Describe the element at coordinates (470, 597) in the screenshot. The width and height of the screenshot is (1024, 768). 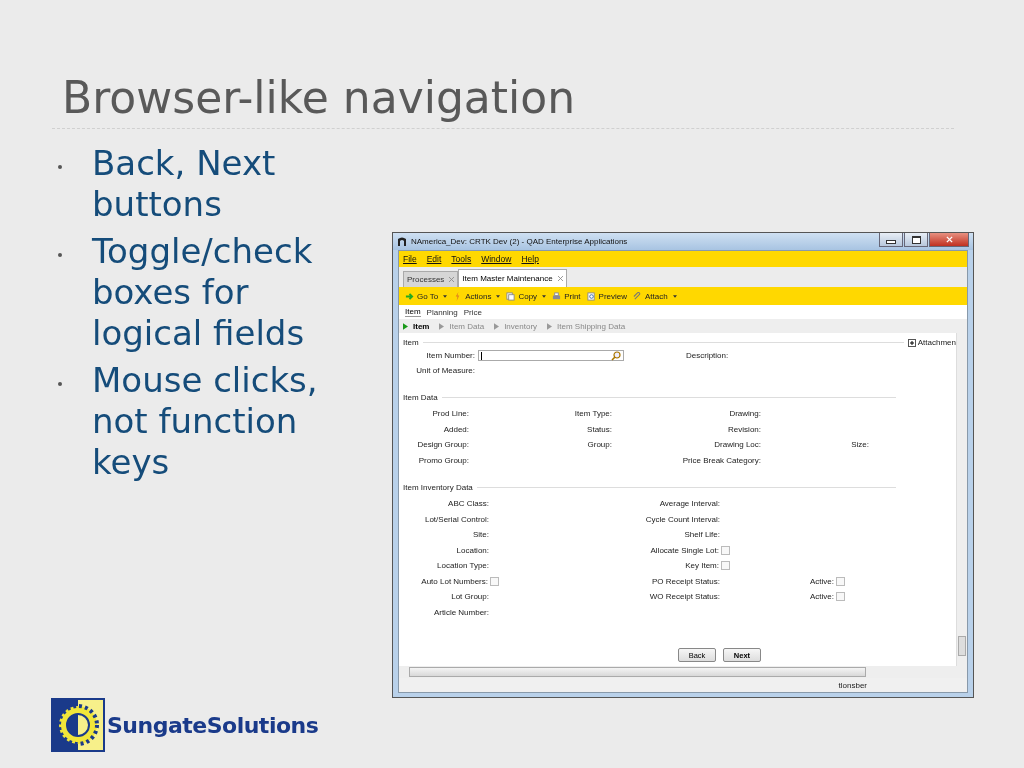
I see `field-label: Lot Group:` at that location.